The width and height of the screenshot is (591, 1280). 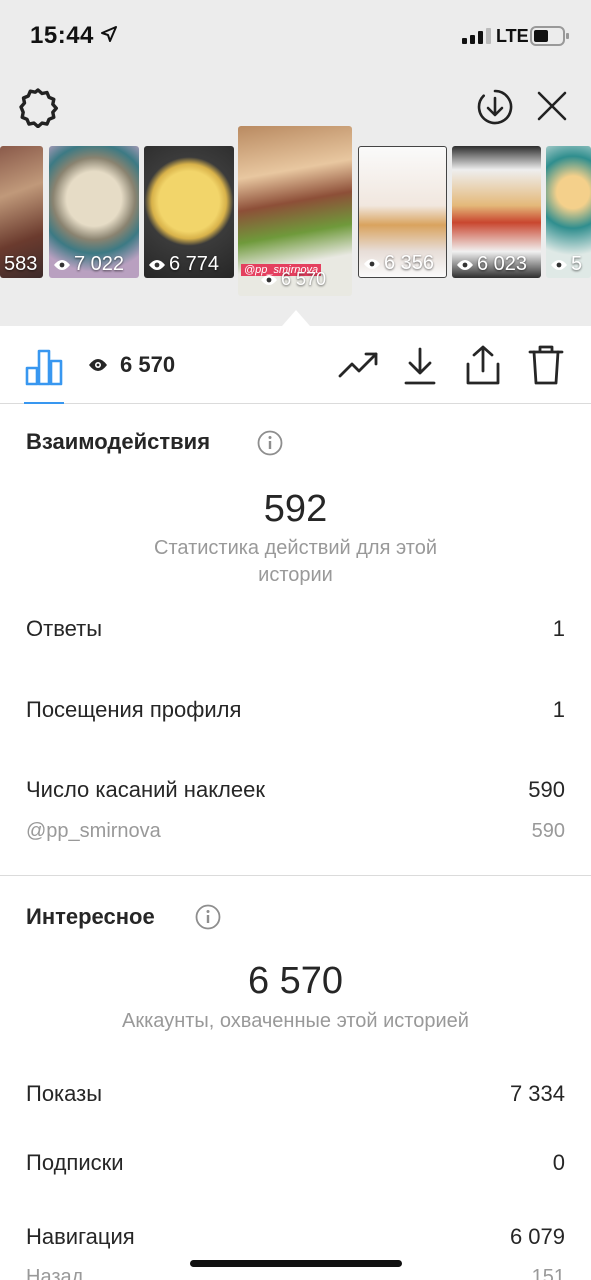 I want to click on share-button, so click(x=483, y=367).